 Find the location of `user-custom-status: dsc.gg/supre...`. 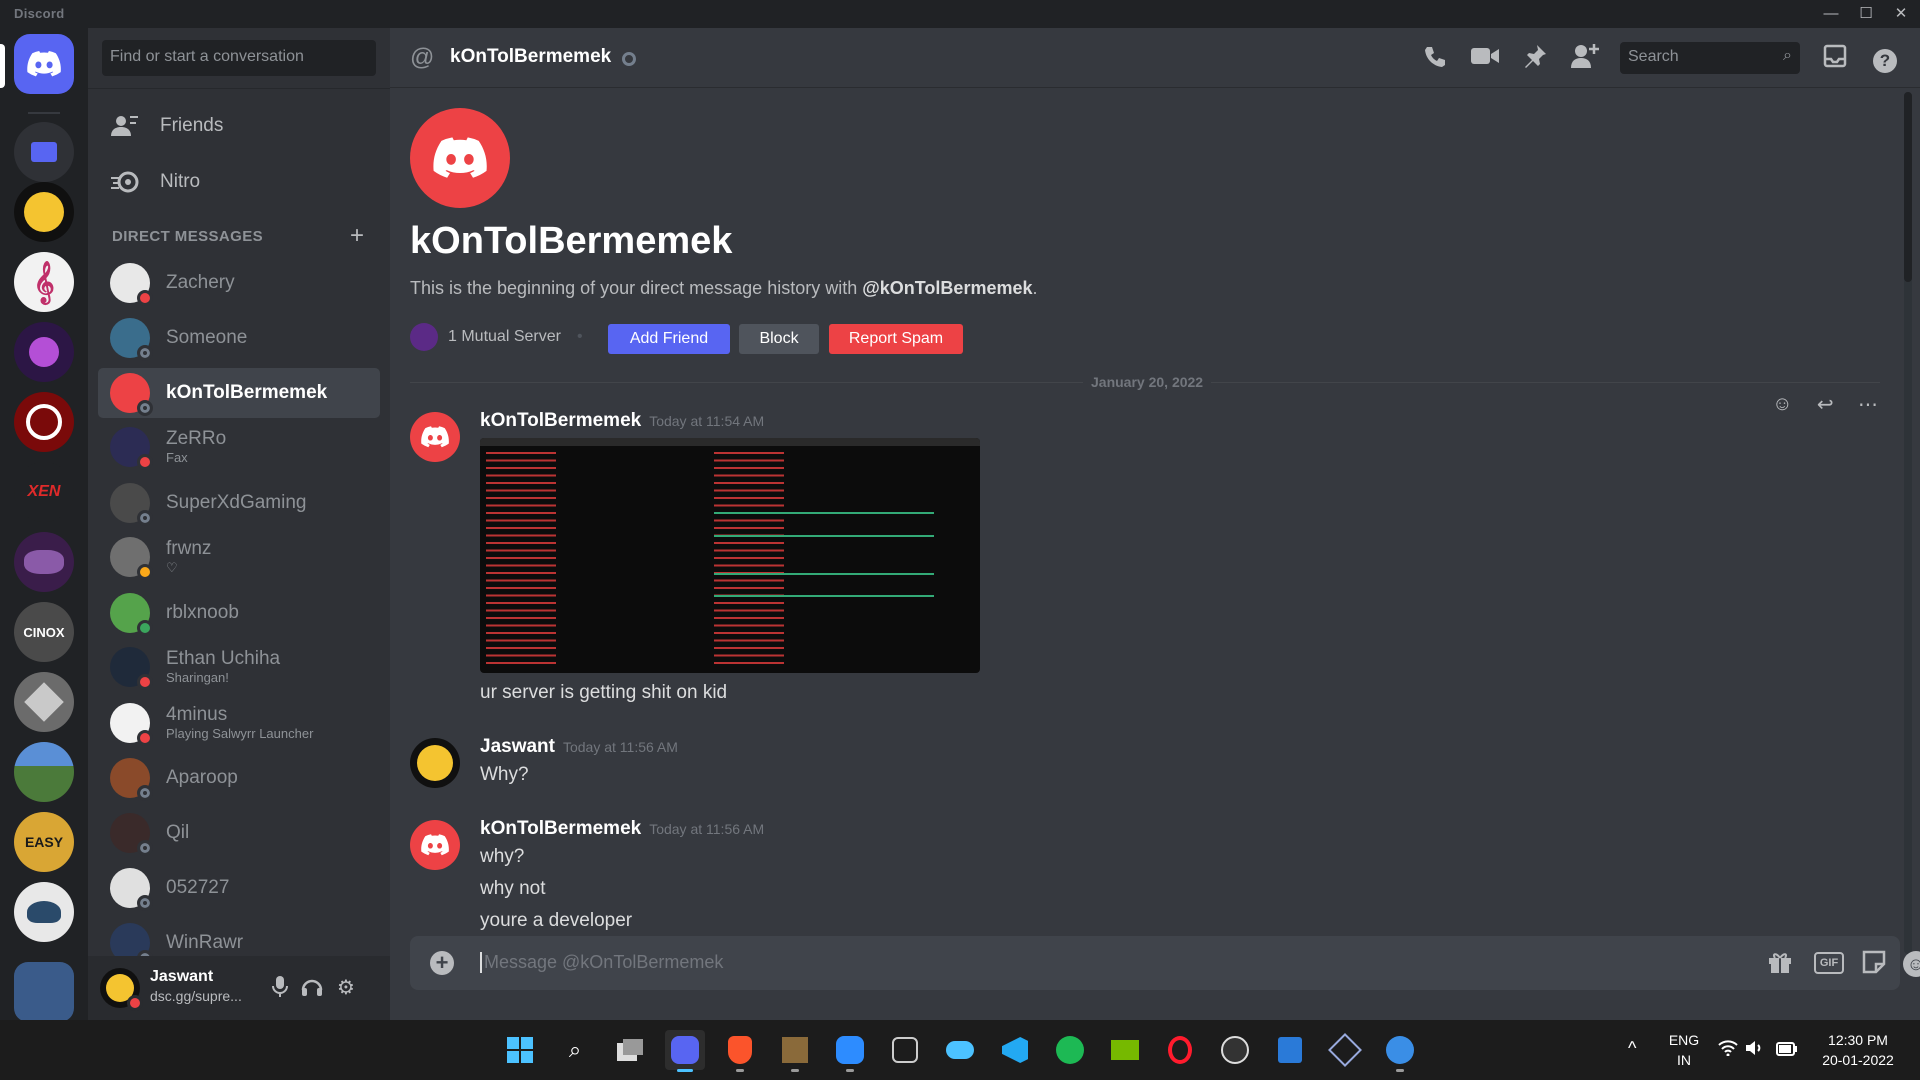

user-custom-status: dsc.gg/supre... is located at coordinates (196, 996).